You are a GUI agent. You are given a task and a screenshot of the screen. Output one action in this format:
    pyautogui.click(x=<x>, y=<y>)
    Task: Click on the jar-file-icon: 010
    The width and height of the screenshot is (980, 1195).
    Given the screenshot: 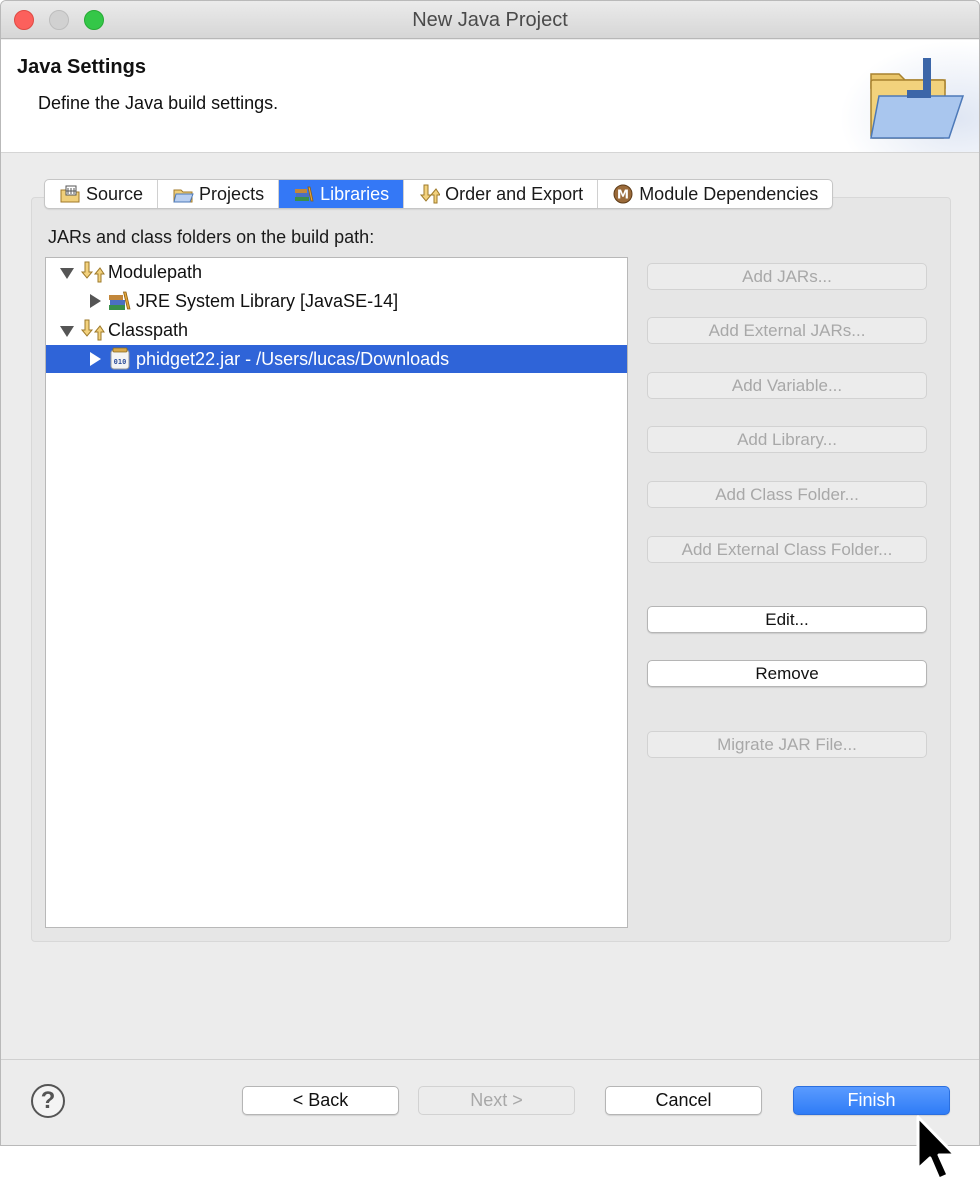 What is the action you would take?
    pyautogui.click(x=120, y=358)
    